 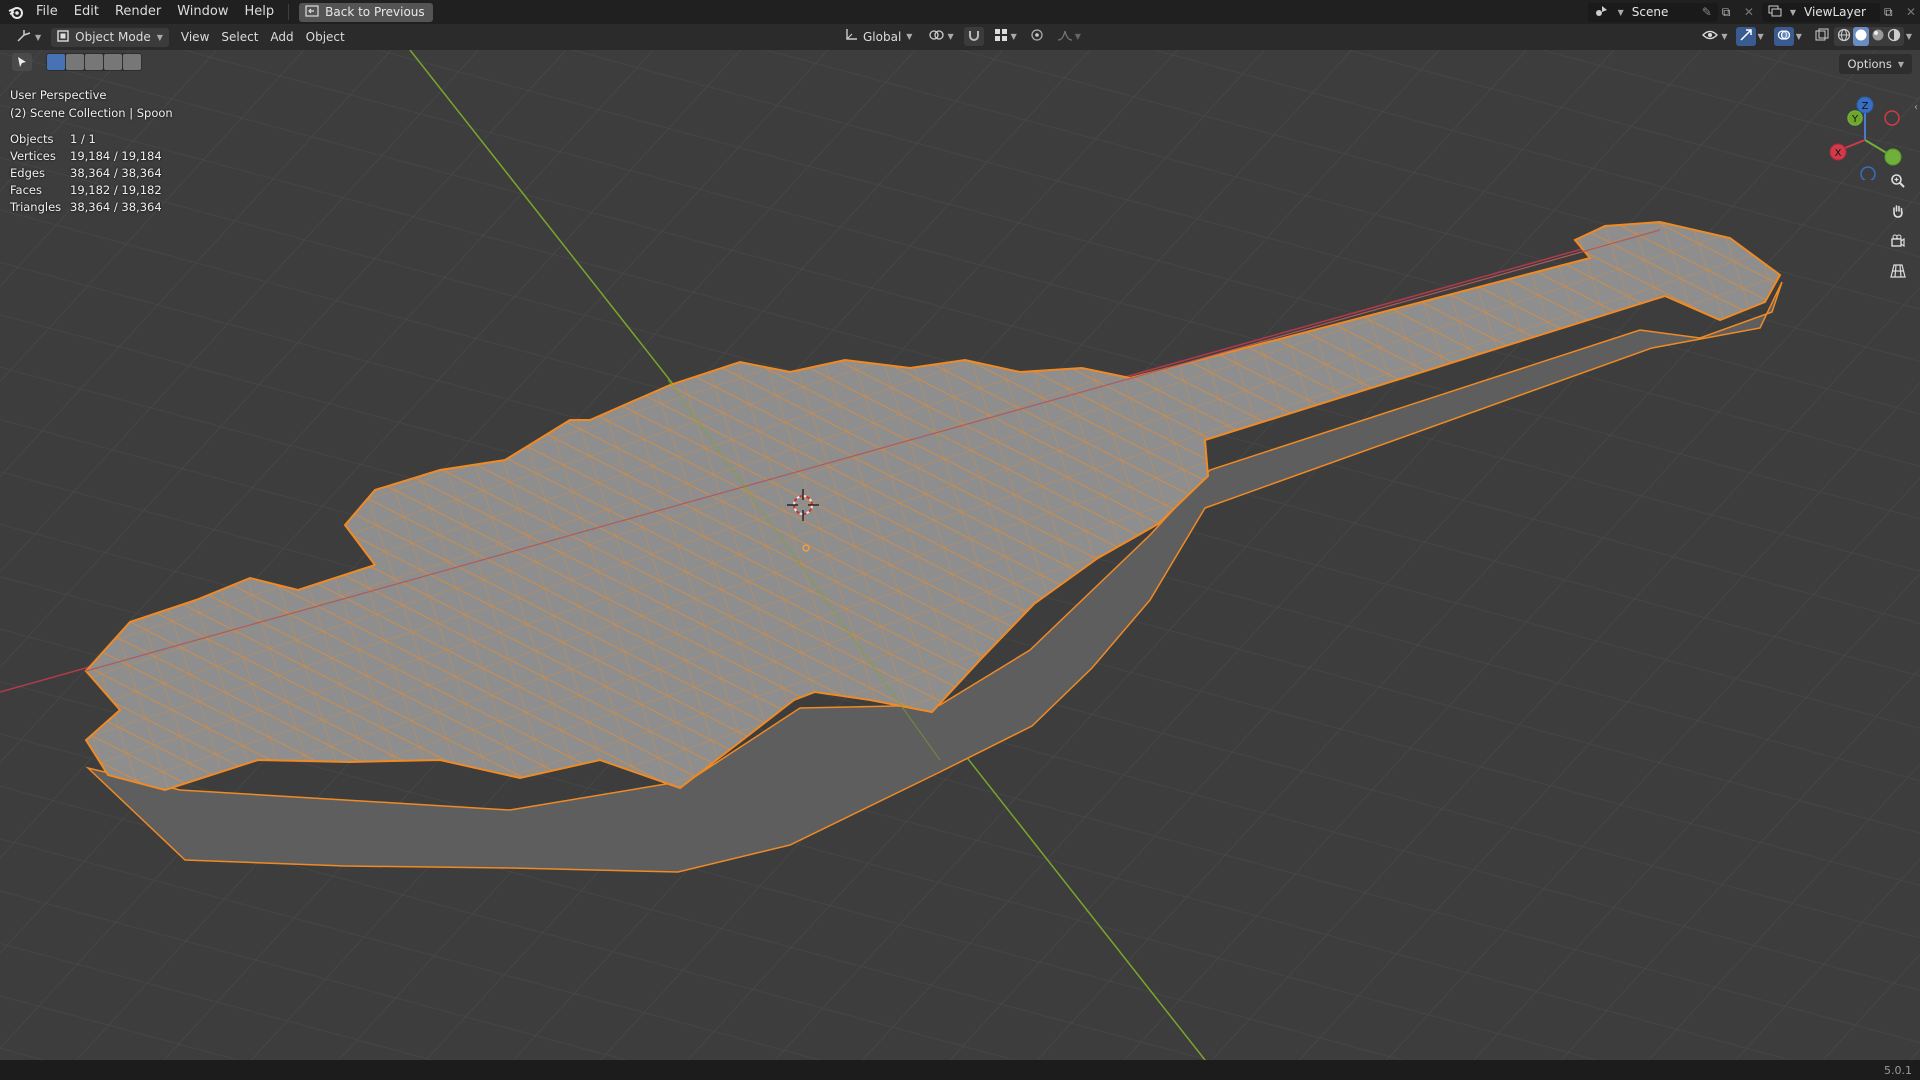 I want to click on eye-icon, so click(x=1710, y=36).